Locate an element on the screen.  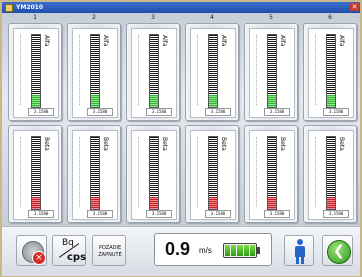
alfa-meter-6: Alfa 3.1580 is located at coordinates (331, 73).